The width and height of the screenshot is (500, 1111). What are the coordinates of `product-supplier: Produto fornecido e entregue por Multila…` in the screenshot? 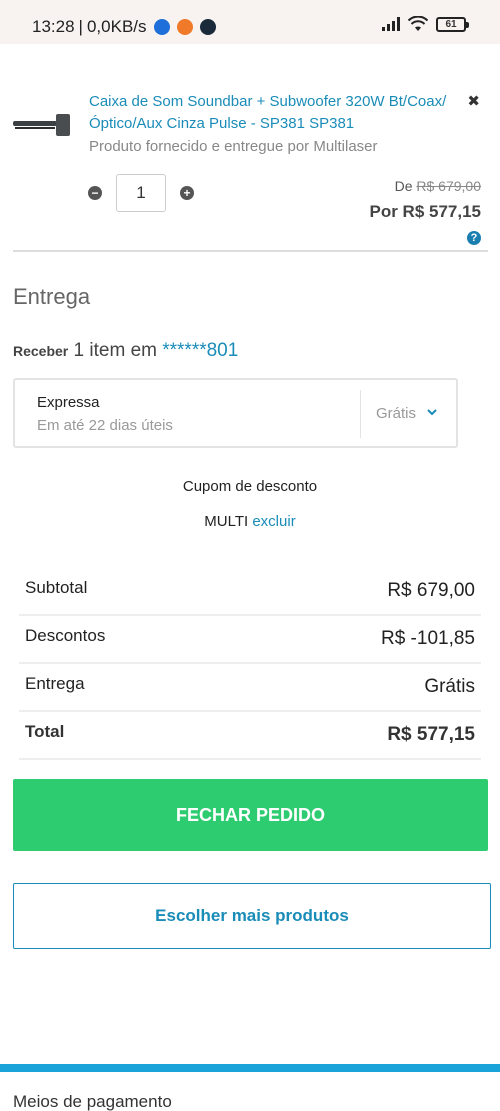 It's located at (233, 146).